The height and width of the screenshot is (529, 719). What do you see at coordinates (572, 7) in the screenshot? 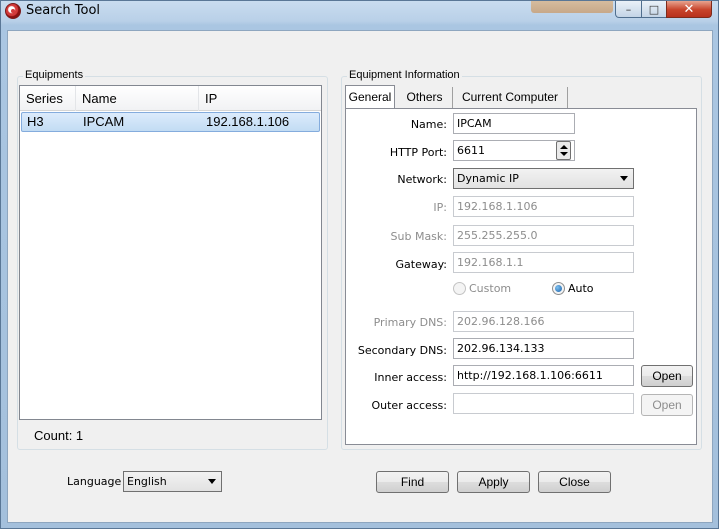
I see `title-decoration` at bounding box center [572, 7].